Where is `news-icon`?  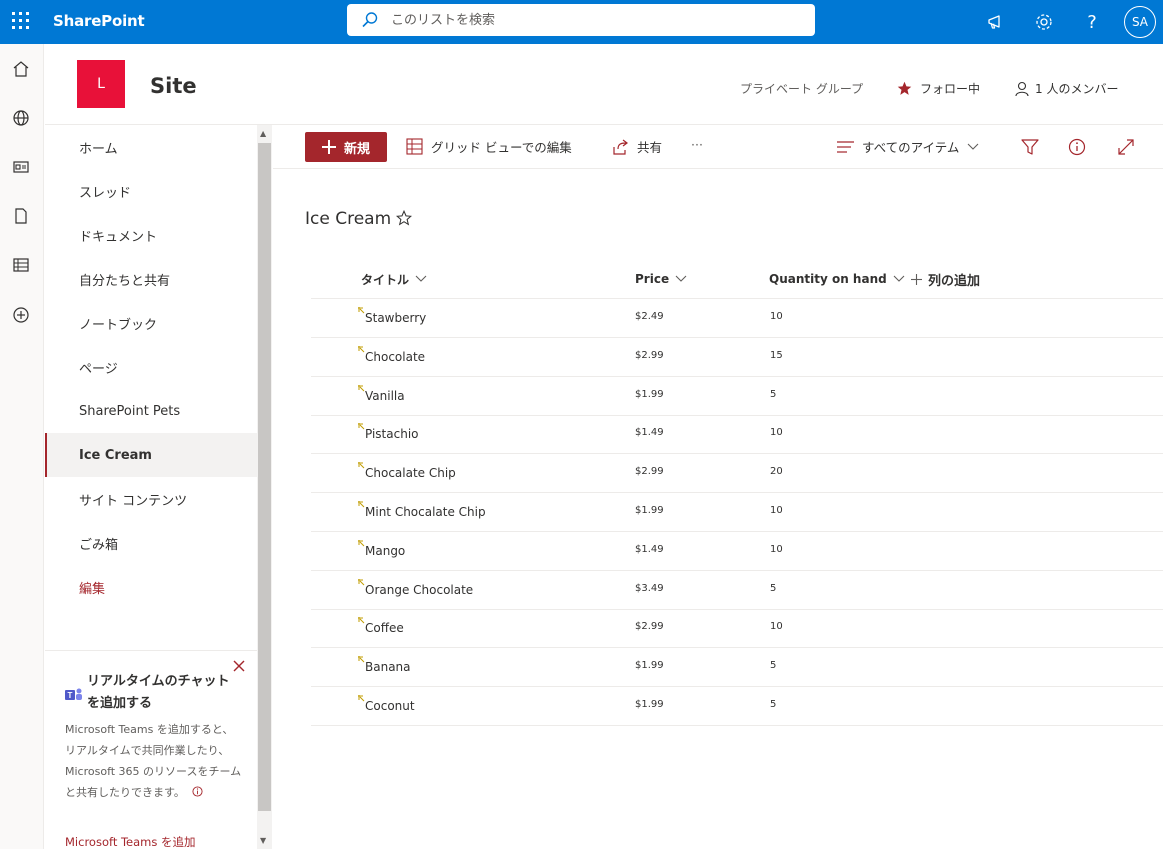 news-icon is located at coordinates (21, 167).